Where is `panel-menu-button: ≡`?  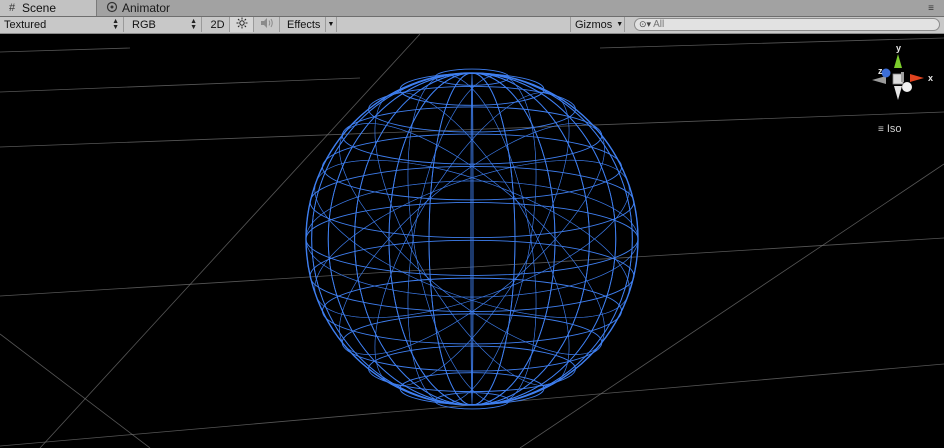 panel-menu-button: ≡ is located at coordinates (931, 8).